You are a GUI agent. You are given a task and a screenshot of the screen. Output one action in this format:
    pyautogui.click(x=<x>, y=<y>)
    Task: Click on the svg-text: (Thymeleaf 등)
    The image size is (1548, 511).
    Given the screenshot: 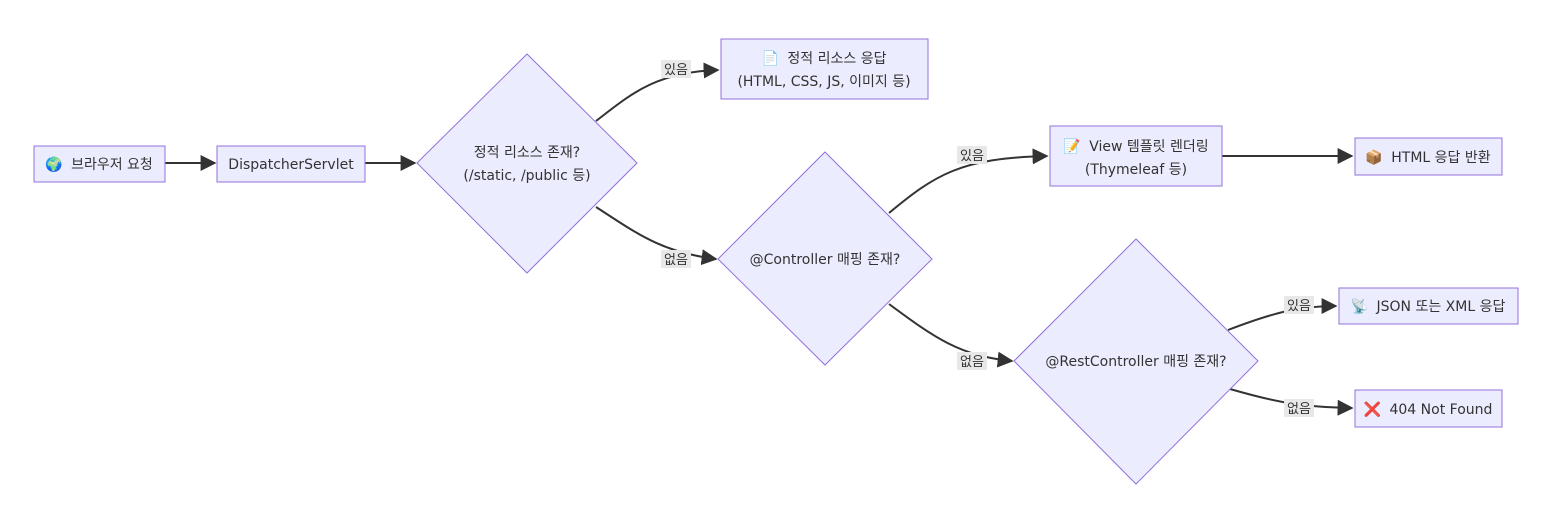 What is the action you would take?
    pyautogui.click(x=1136, y=170)
    